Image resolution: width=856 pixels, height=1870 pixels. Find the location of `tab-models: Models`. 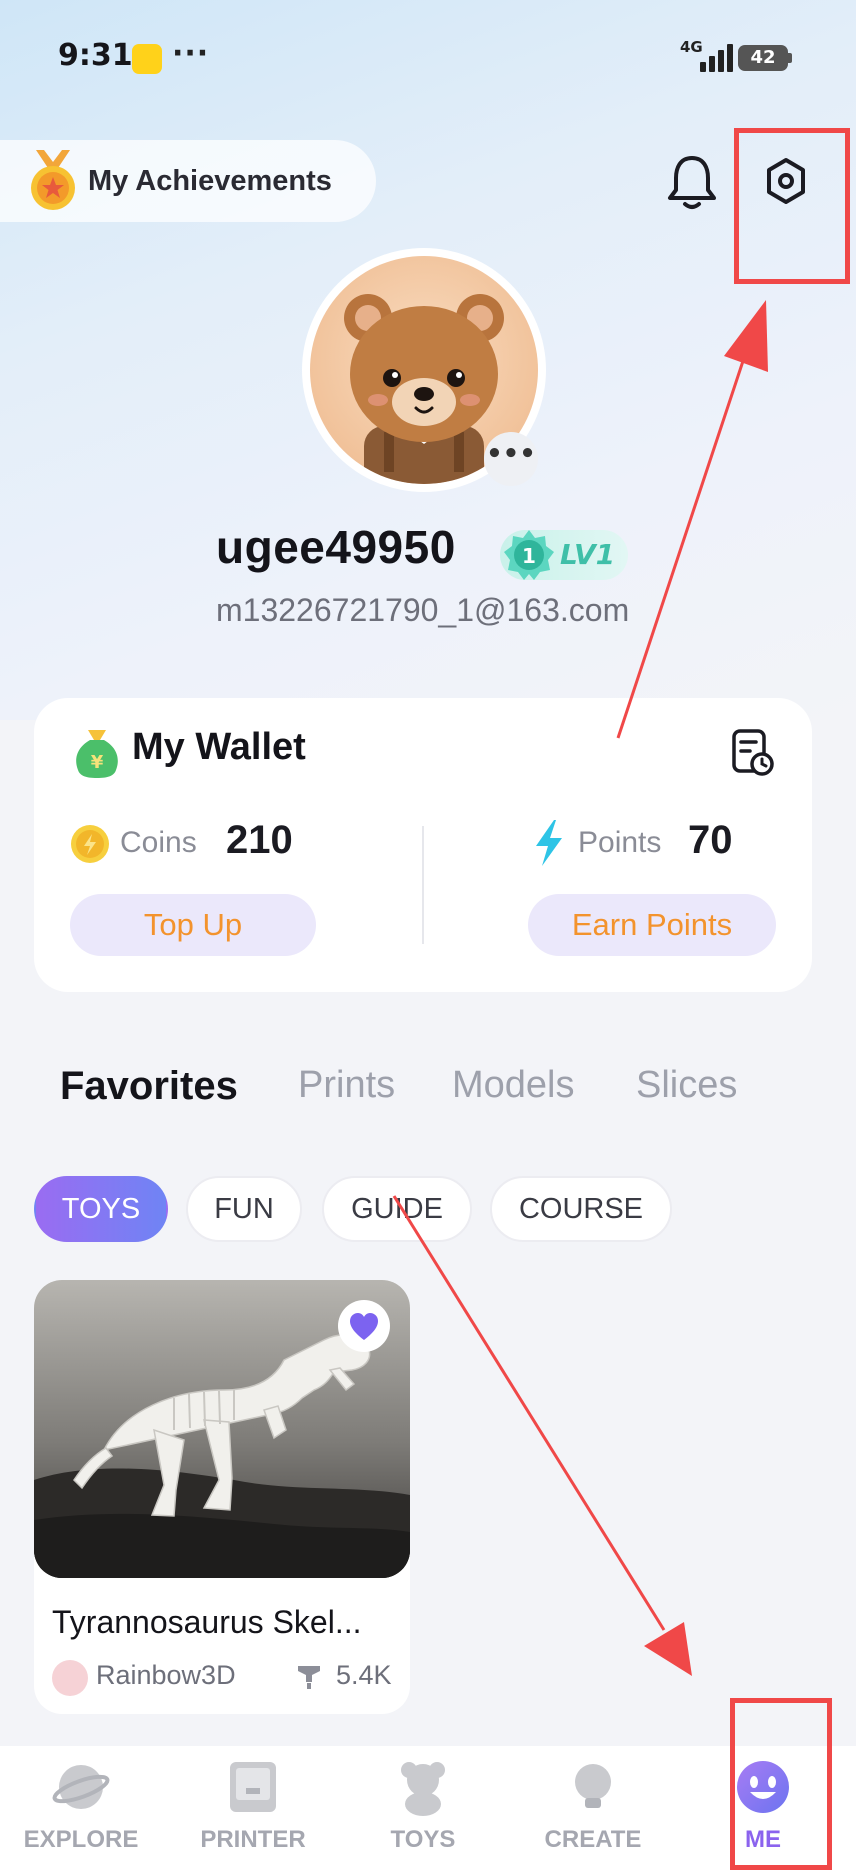

tab-models: Models is located at coordinates (513, 1085).